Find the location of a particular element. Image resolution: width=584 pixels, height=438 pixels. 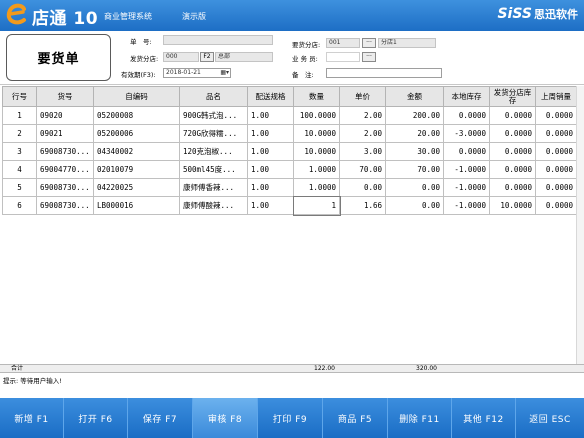

cell-self-code: 04340002 is located at coordinates (136, 151).